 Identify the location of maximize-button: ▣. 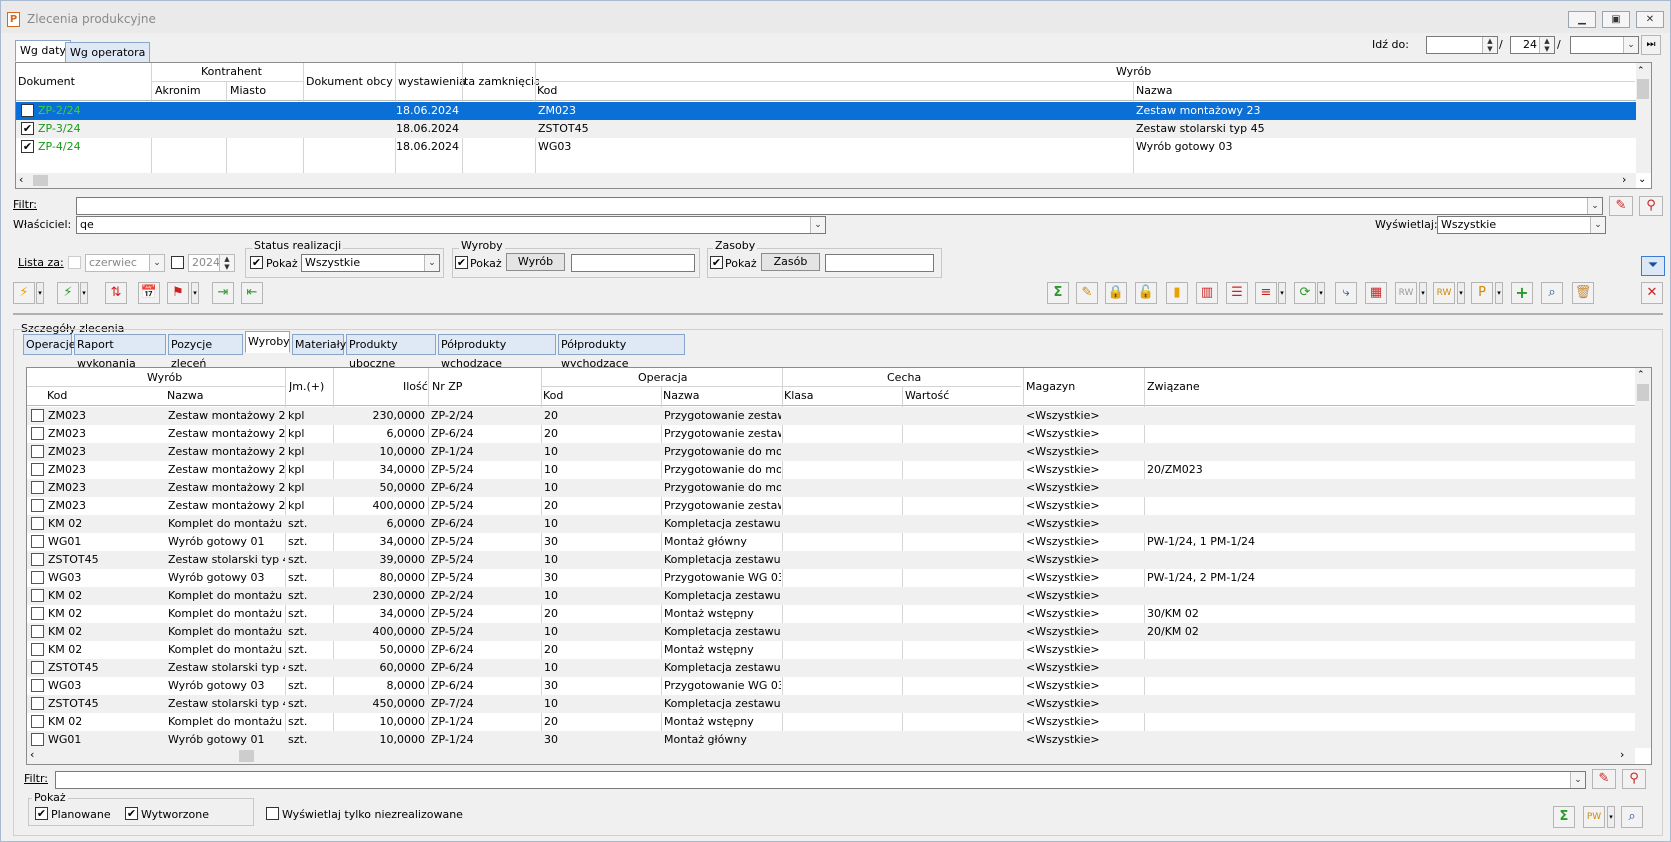
(1616, 19).